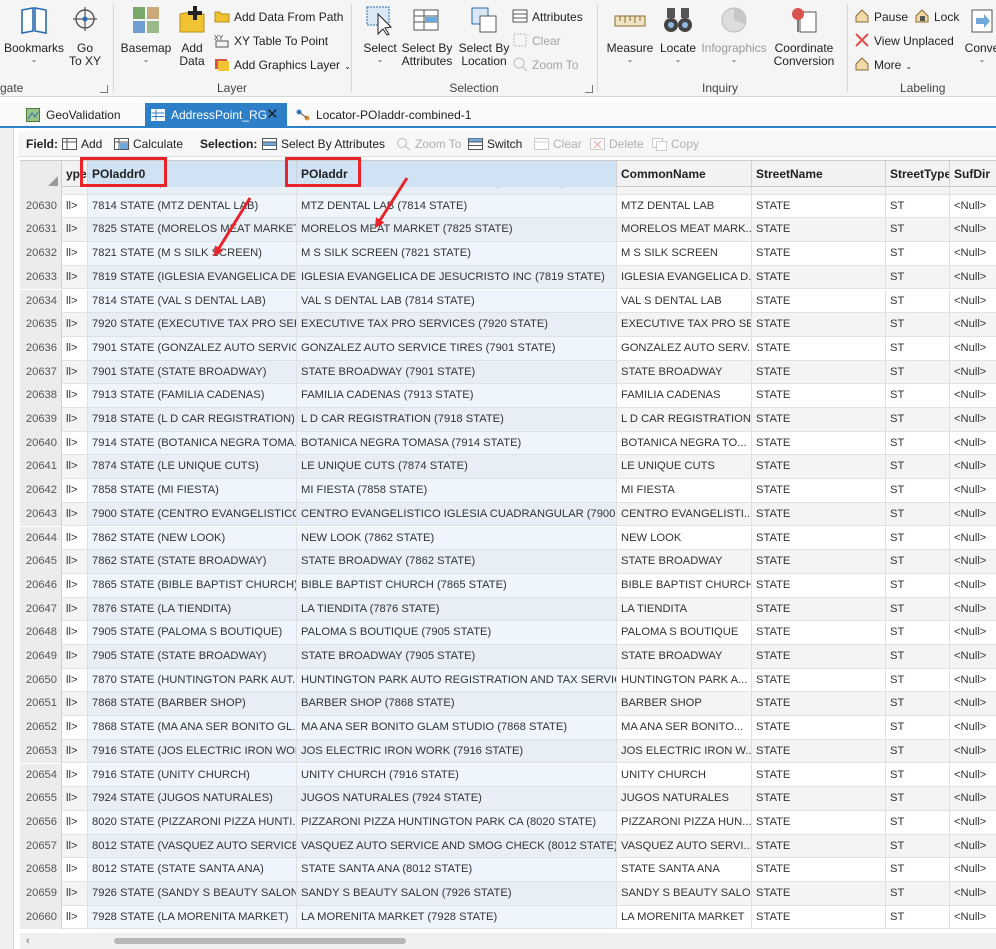  What do you see at coordinates (41, 420) in the screenshot?
I see `row-index-cell: 20639` at bounding box center [41, 420].